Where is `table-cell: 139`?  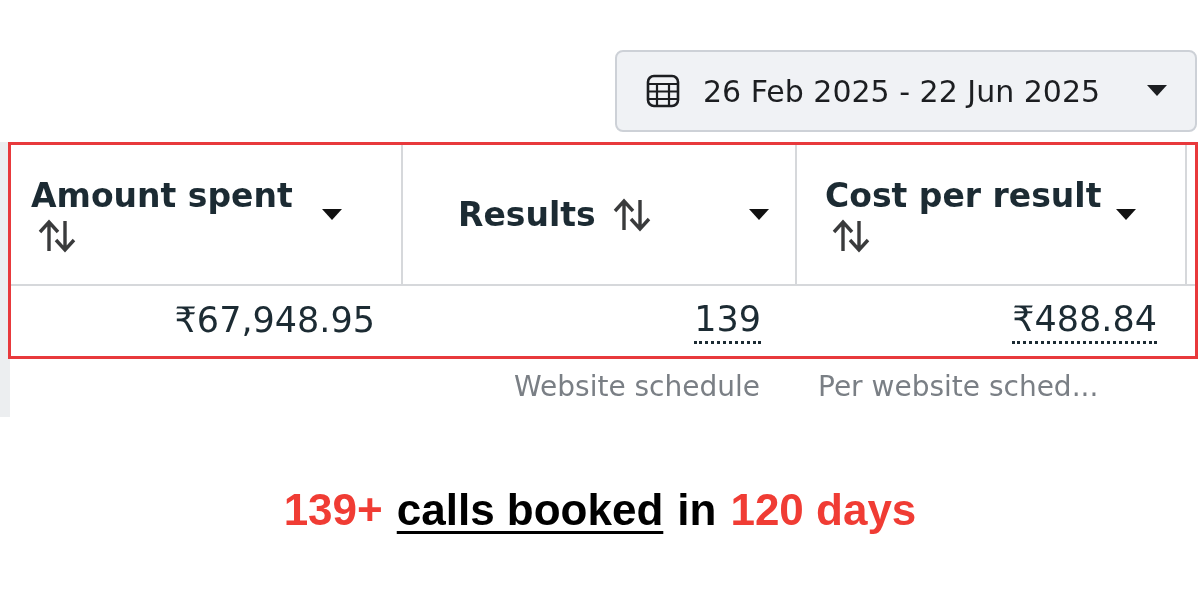
table-cell: 139 is located at coordinates (727, 321).